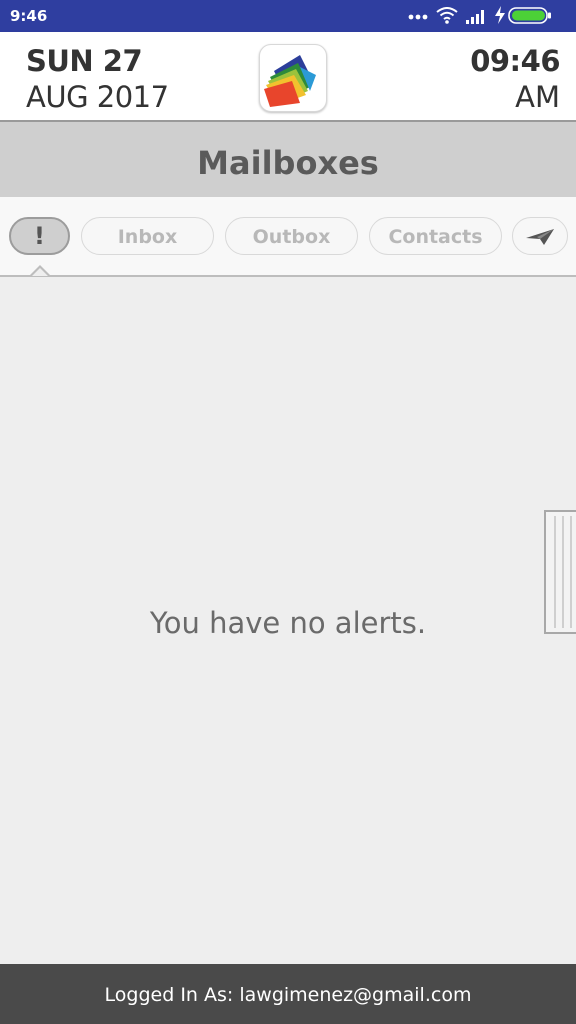  Describe the element at coordinates (84, 61) in the screenshot. I see `date-day: SUN 27` at that location.